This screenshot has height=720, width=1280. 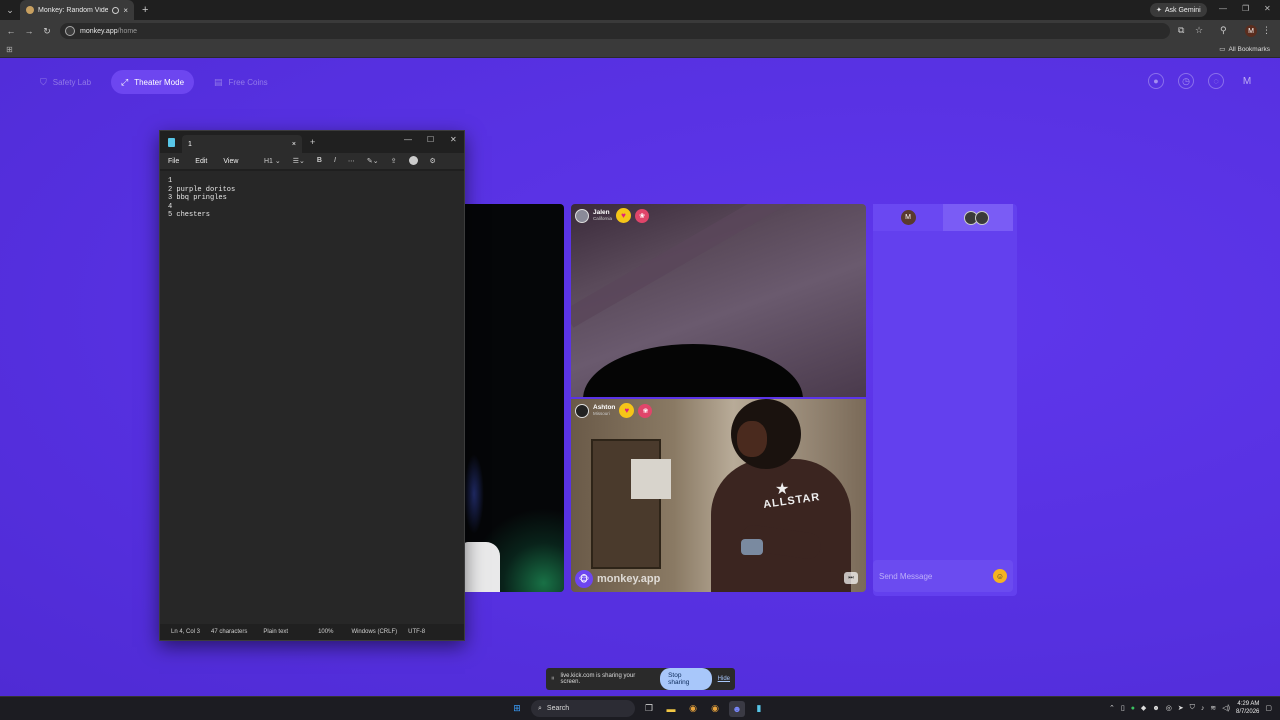 I want to click on account-icon, so click(x=413, y=160).